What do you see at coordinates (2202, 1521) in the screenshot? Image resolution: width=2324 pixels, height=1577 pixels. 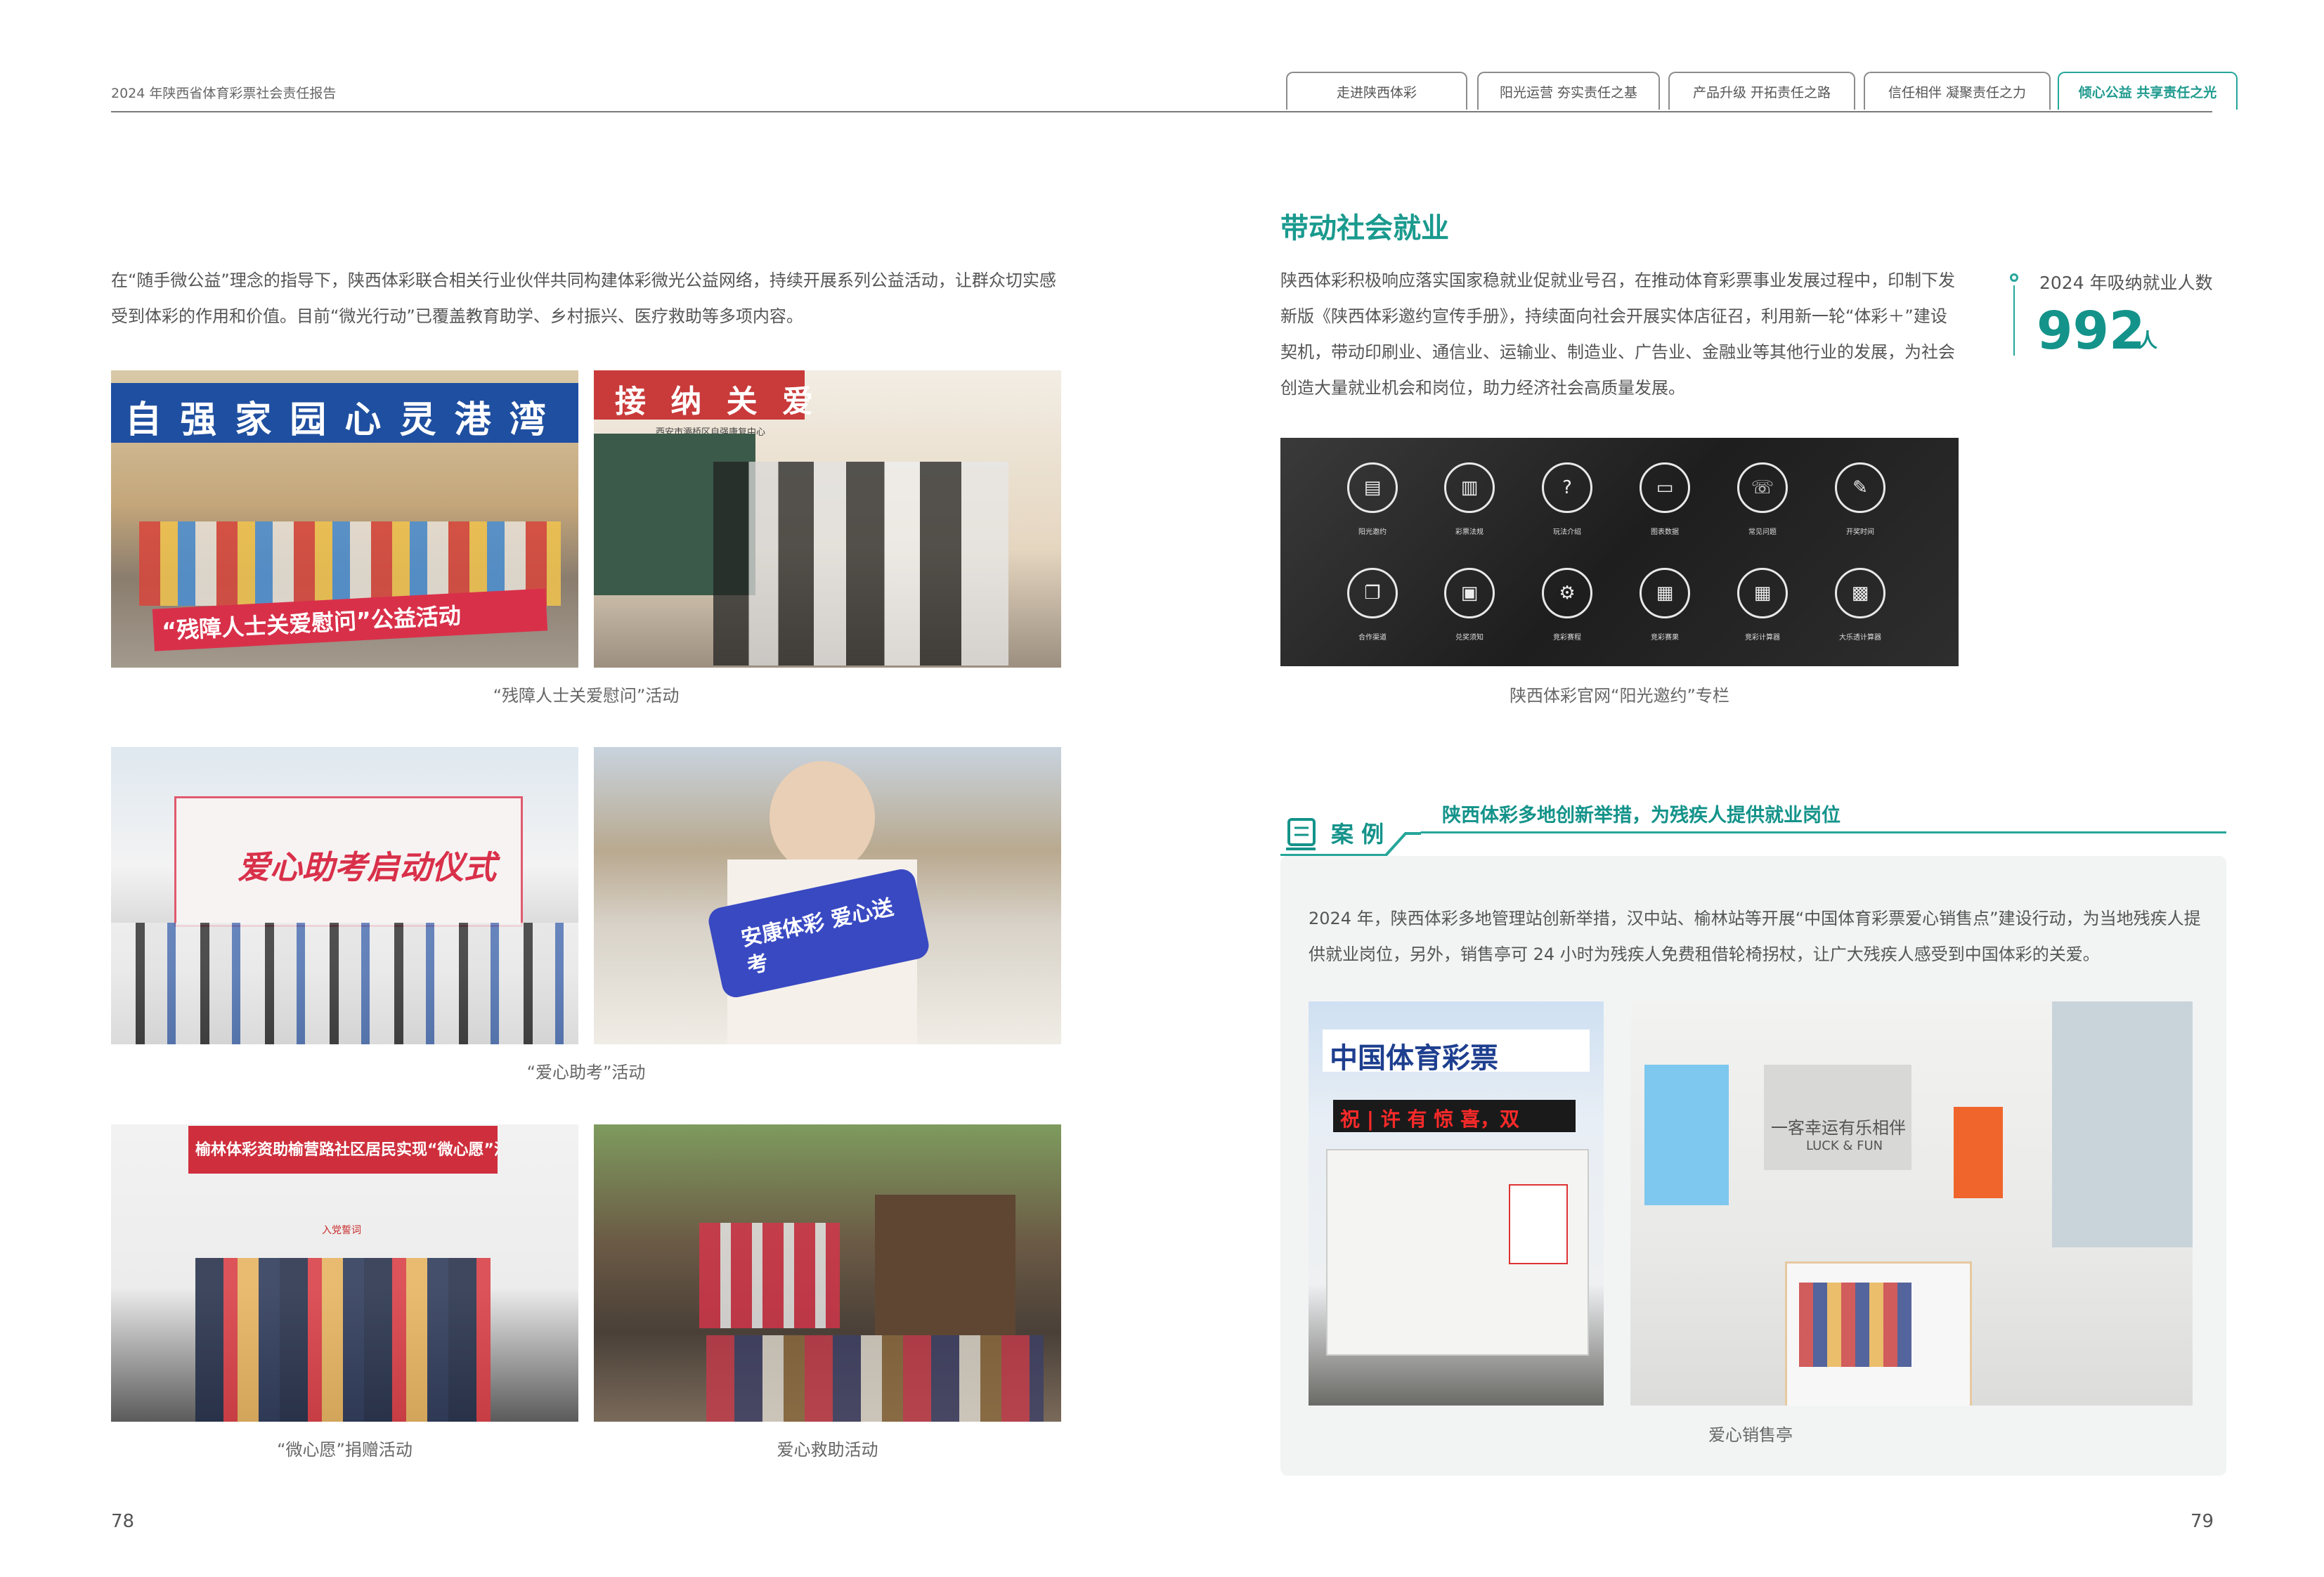 I see `page-number-right: 79` at bounding box center [2202, 1521].